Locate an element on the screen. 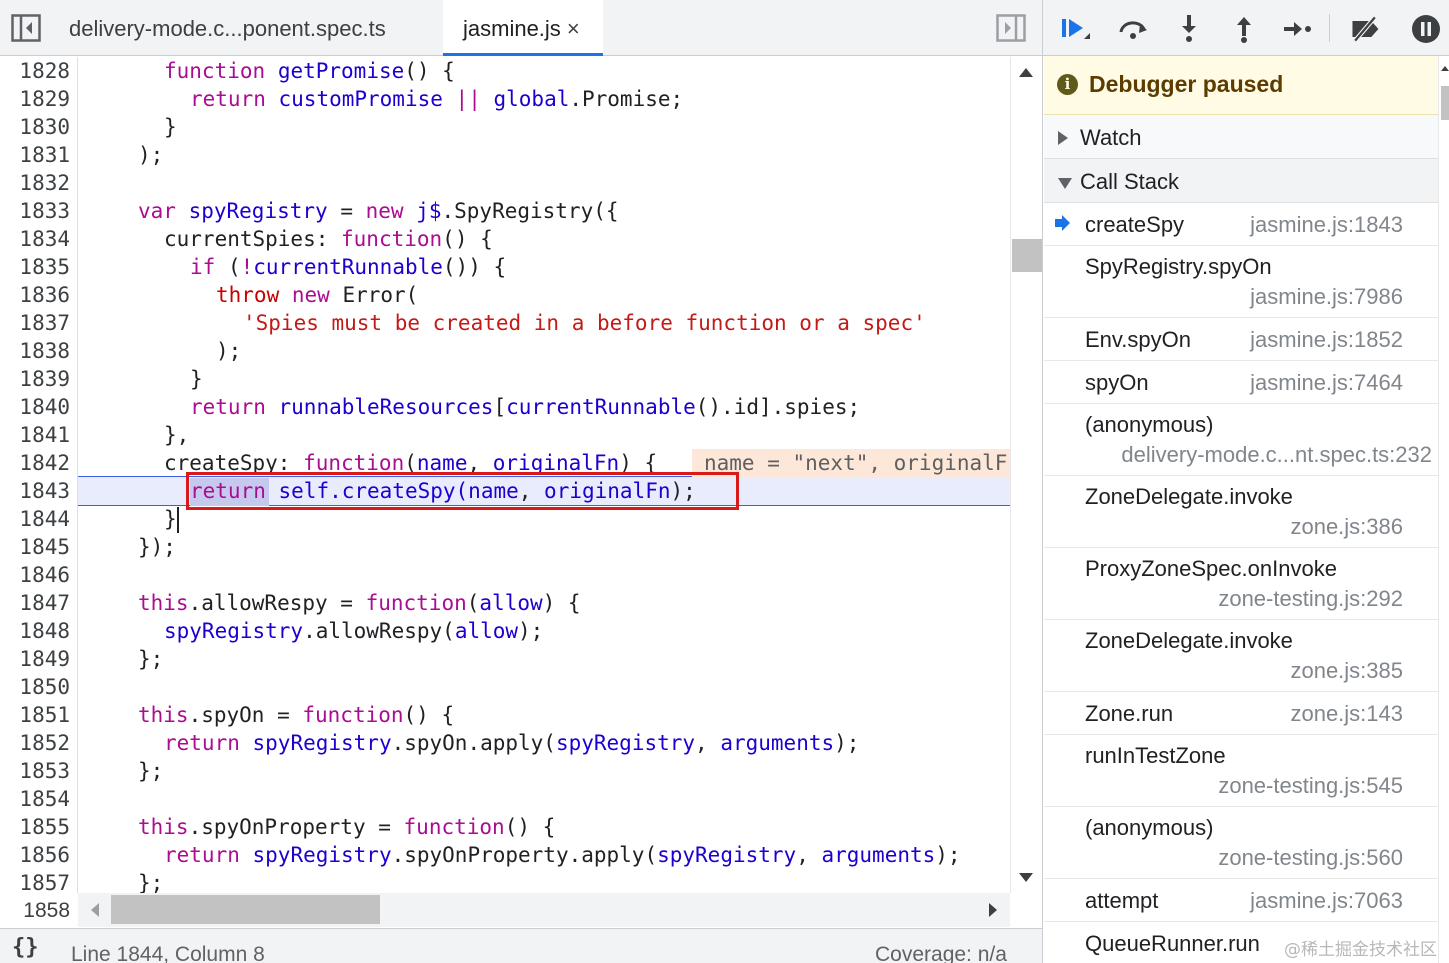 Image resolution: width=1449 pixels, height=963 pixels. line-number: 1855 is located at coordinates (35, 827).